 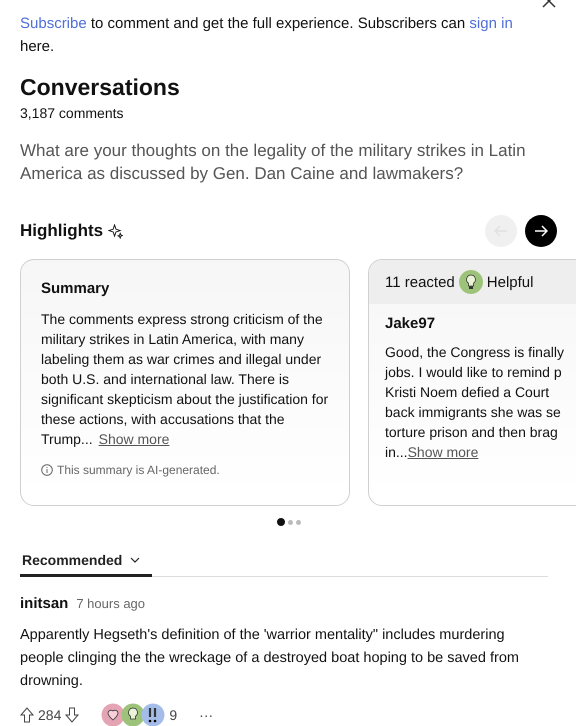 What do you see at coordinates (273, 162) in the screenshot?
I see `discussion-question: What are your thoughts on the legality of the military strikes in Latin America as discussed by Gen. Dan Caine and lawmakers?` at bounding box center [273, 162].